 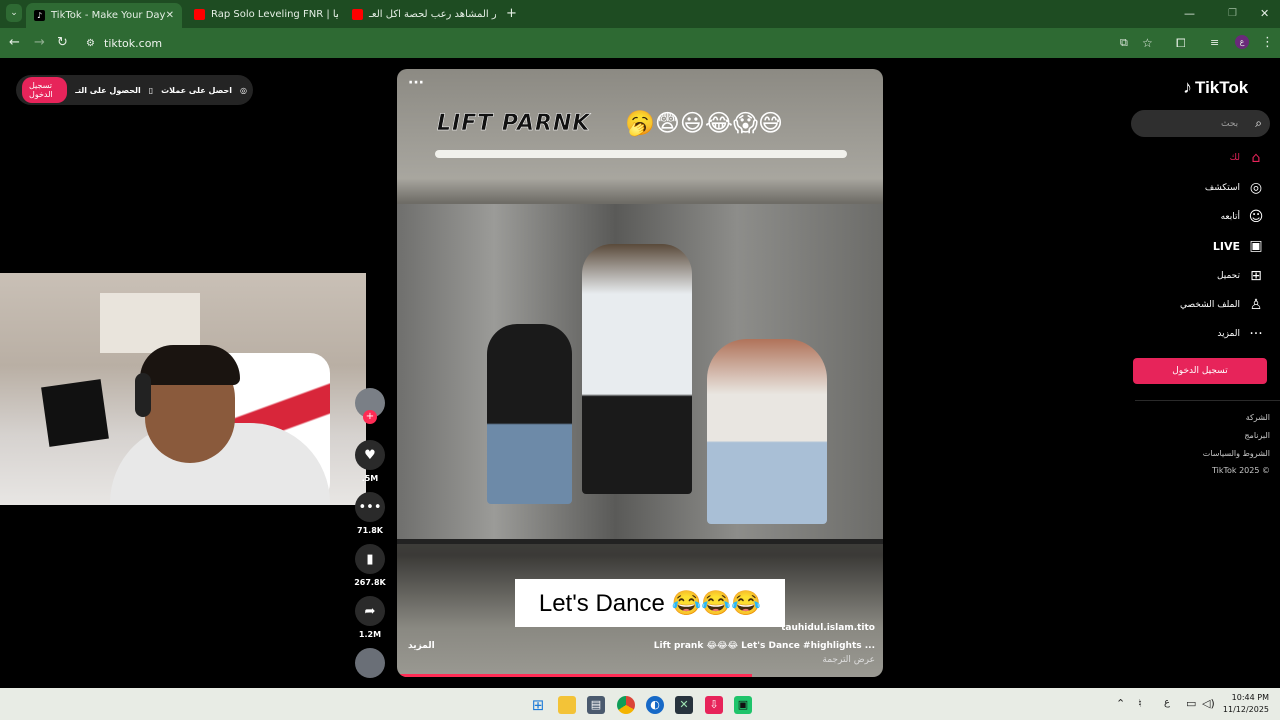 I want to click on comment-icon: •••, so click(x=370, y=507).